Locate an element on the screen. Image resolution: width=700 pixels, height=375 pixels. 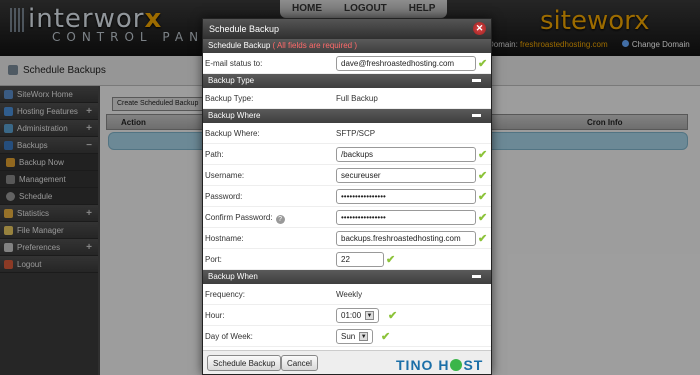
backup-type-value: Full Backup is located at coordinates (357, 98).